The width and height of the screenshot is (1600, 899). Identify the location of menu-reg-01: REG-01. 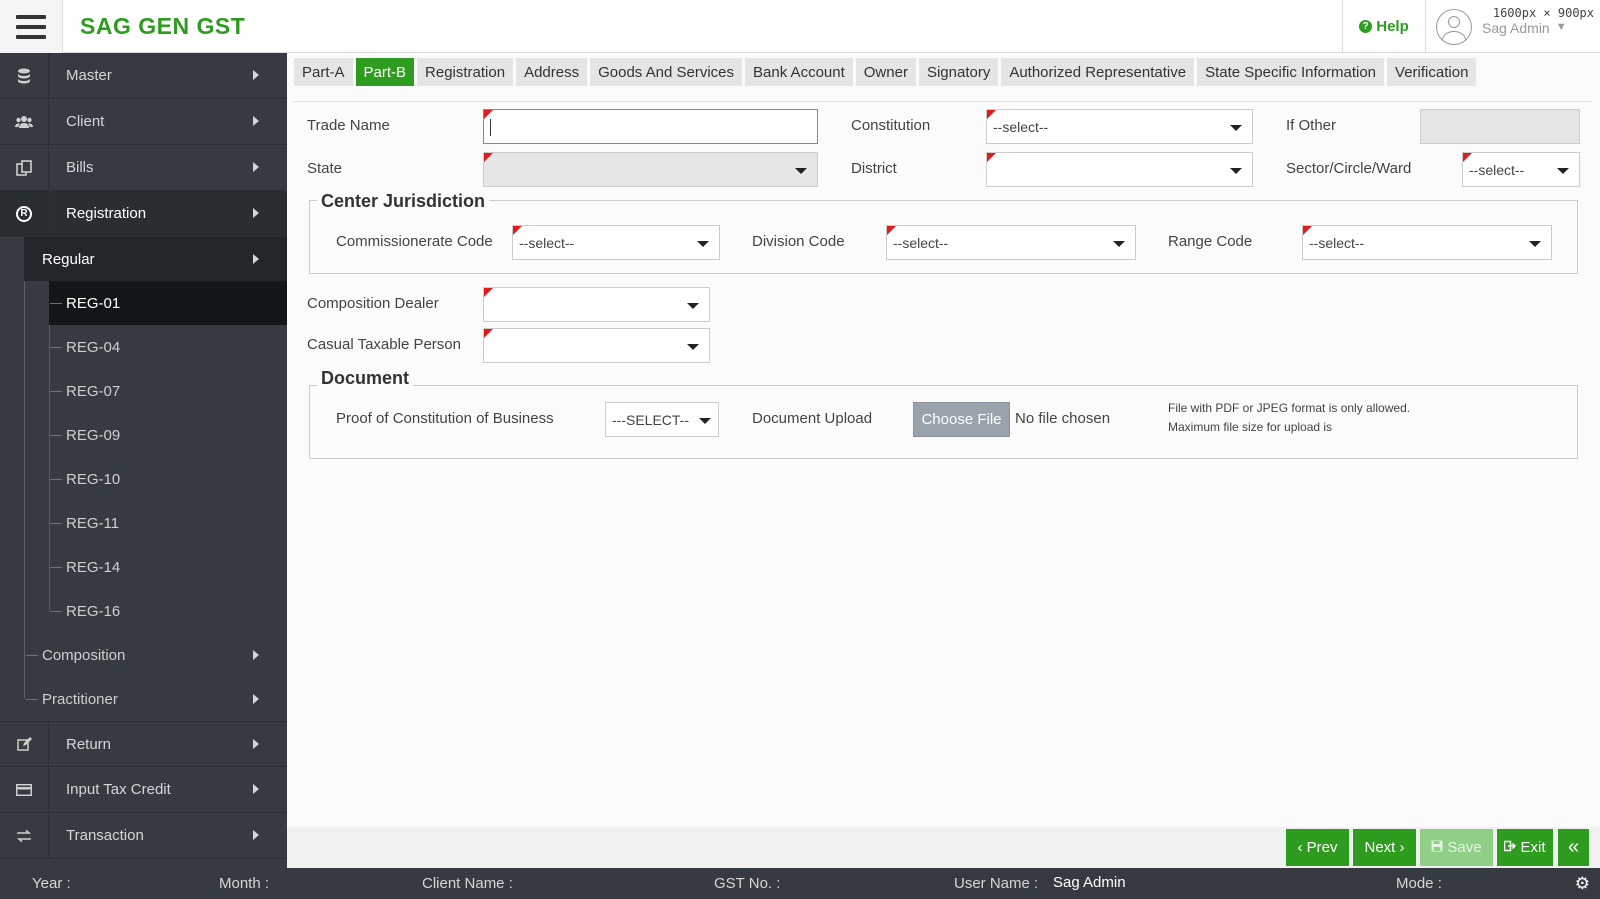
(168, 303).